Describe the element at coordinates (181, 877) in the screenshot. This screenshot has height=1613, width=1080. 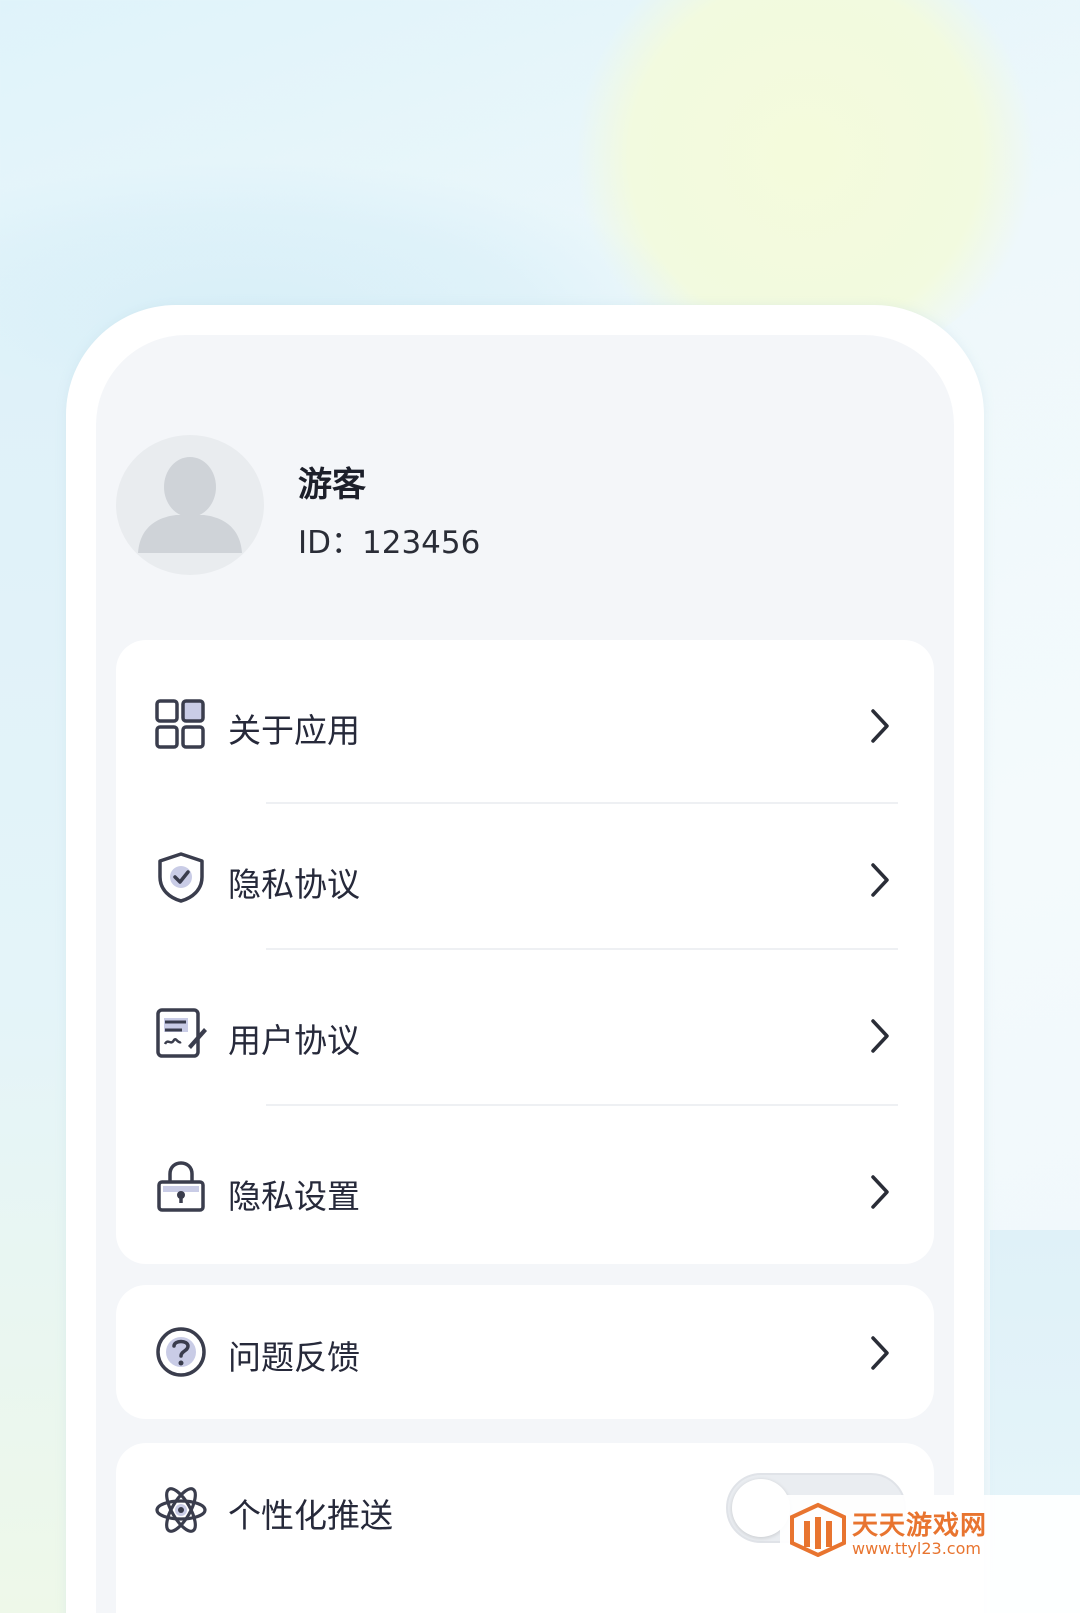
I see `shield-check-icon` at that location.